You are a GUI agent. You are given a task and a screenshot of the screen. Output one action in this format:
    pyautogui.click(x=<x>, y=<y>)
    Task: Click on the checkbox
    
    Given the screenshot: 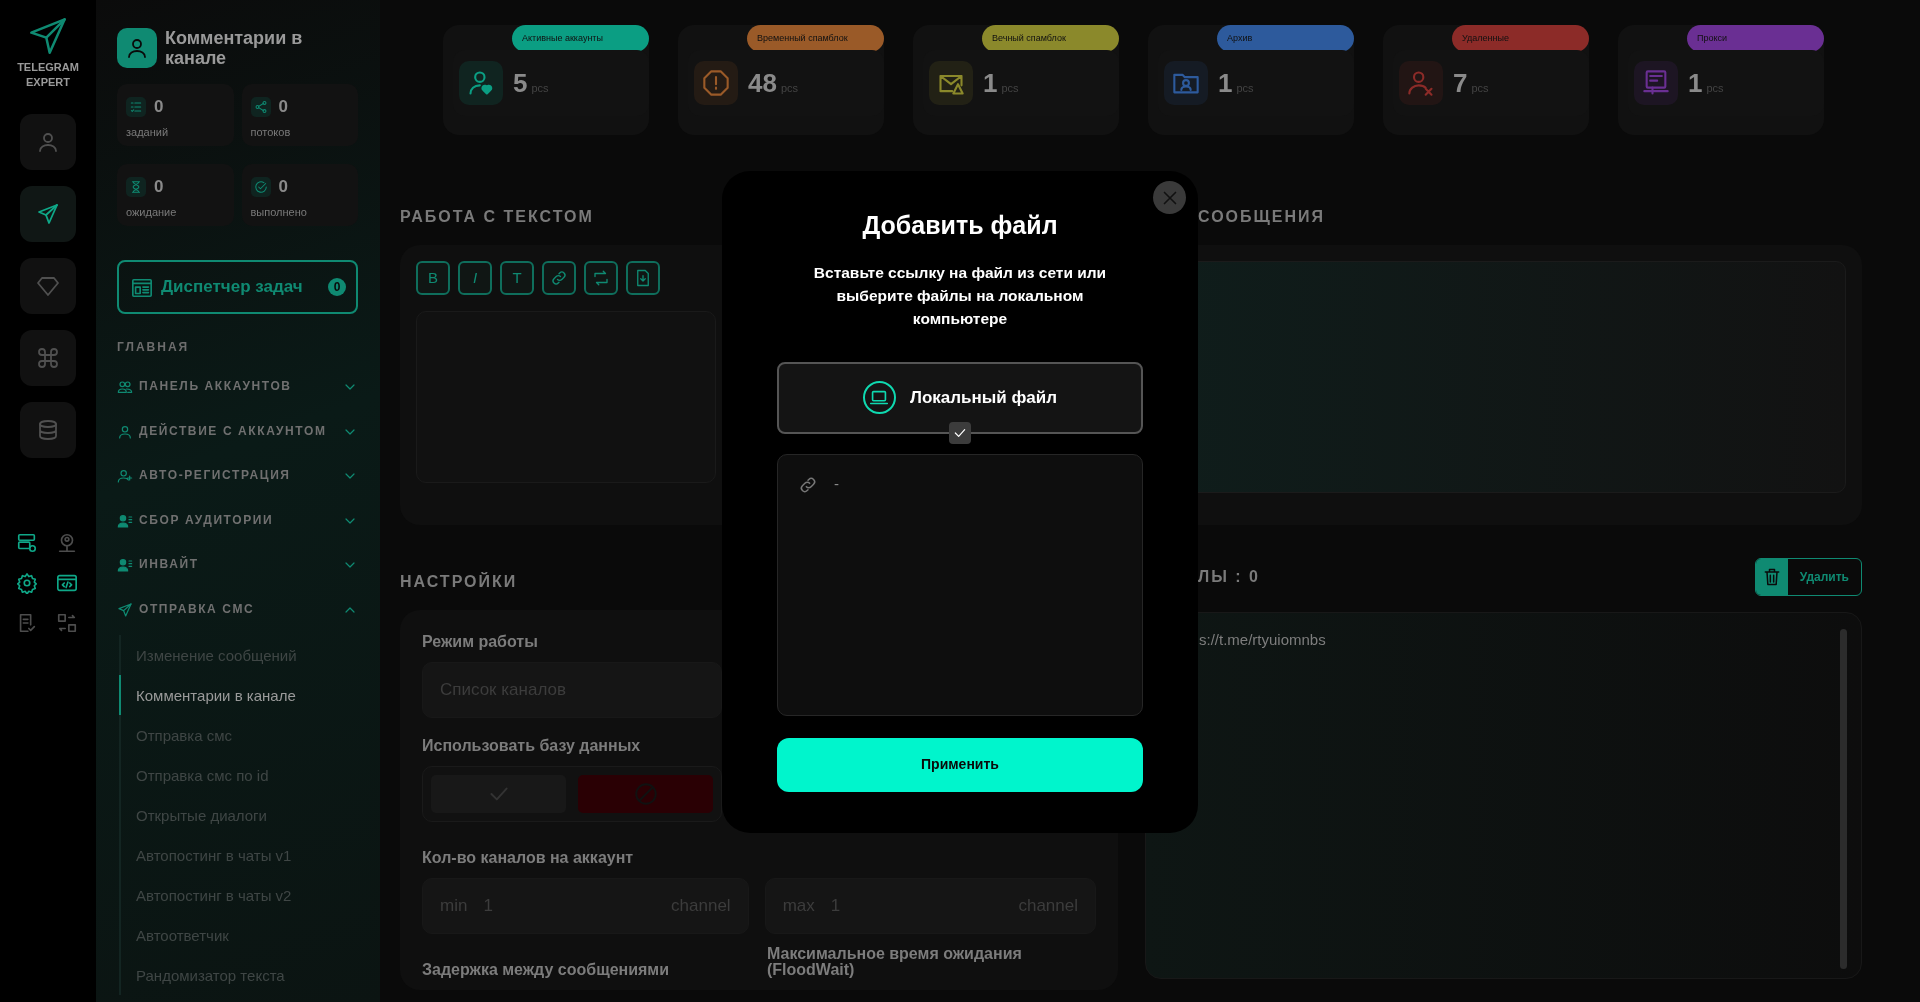 What is the action you would take?
    pyautogui.click(x=960, y=432)
    